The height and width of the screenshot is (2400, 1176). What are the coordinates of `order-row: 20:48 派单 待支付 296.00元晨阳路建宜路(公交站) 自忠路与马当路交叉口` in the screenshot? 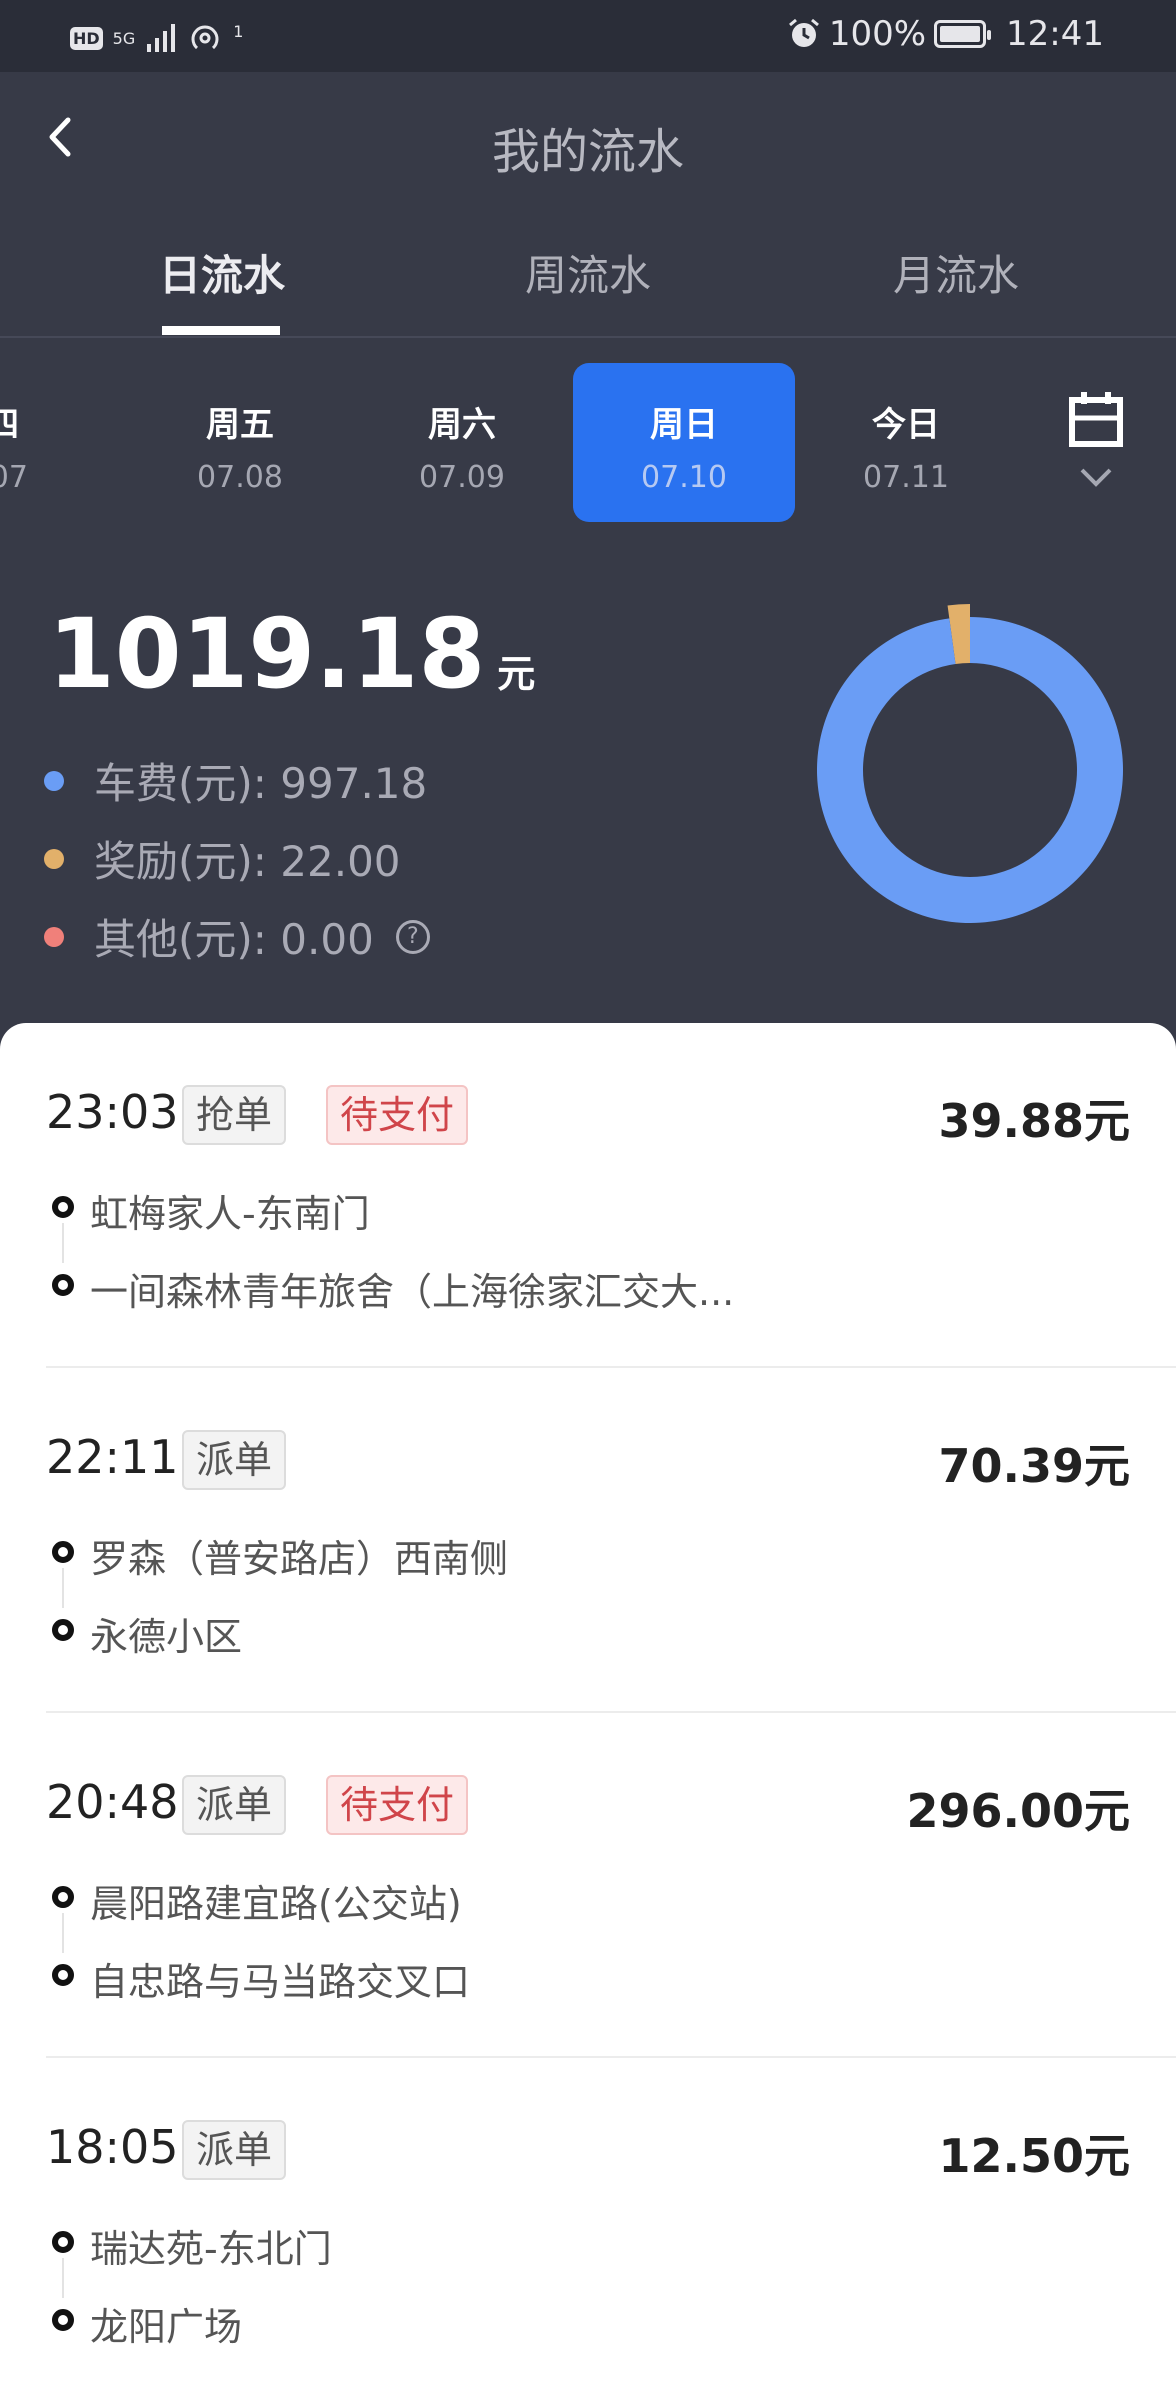 It's located at (588, 1885).